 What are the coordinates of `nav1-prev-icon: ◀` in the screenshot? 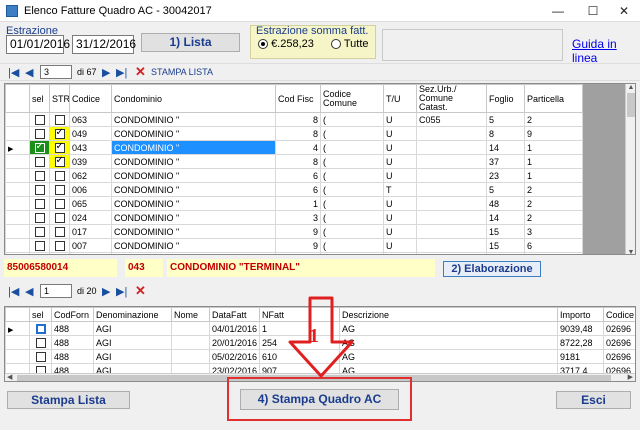 It's located at (29, 72).